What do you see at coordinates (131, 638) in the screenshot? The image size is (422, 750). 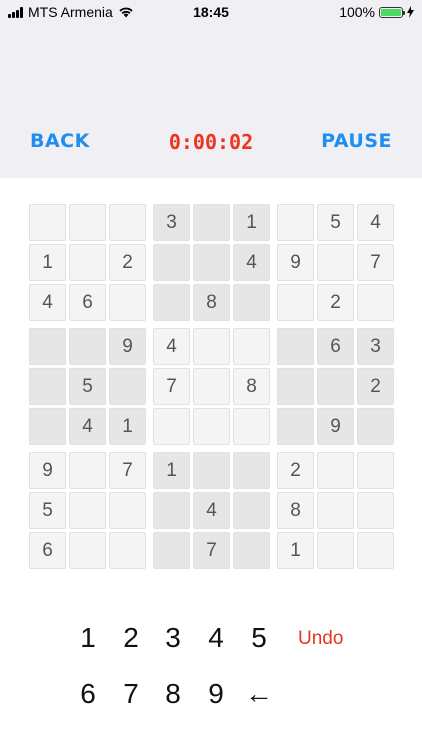 I see `keypad-number-key: 2` at bounding box center [131, 638].